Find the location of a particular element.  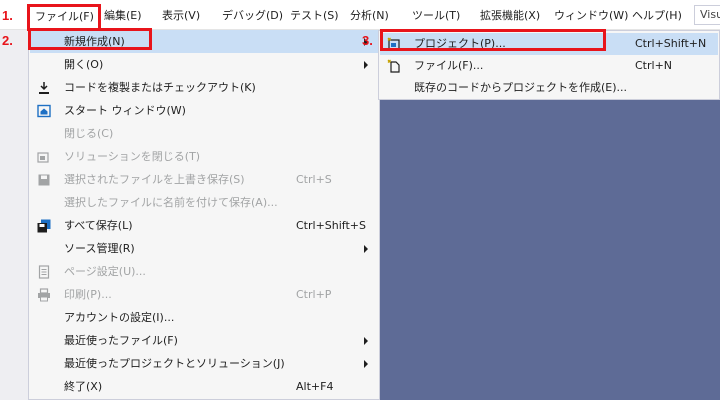

menu-item-print: 印刷(P)... Ctrl+P is located at coordinates (204, 294).